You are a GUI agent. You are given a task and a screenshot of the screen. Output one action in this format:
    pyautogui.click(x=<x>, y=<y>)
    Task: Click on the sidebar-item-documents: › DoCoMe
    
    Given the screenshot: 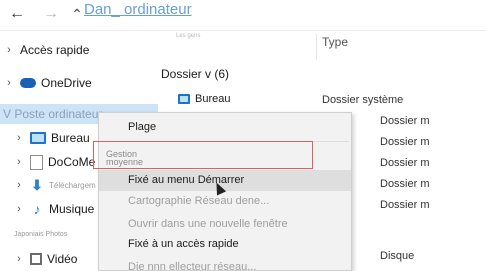 What is the action you would take?
    pyautogui.click(x=54, y=162)
    